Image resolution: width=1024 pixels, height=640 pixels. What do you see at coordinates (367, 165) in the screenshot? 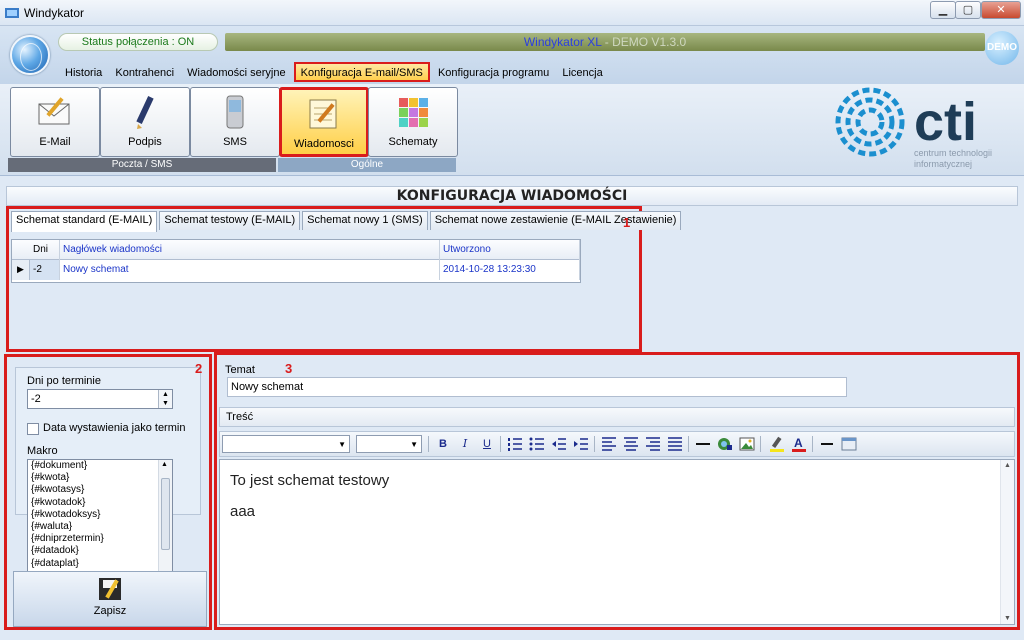
I see `group-label-ogolne: Ogólne` at bounding box center [367, 165].